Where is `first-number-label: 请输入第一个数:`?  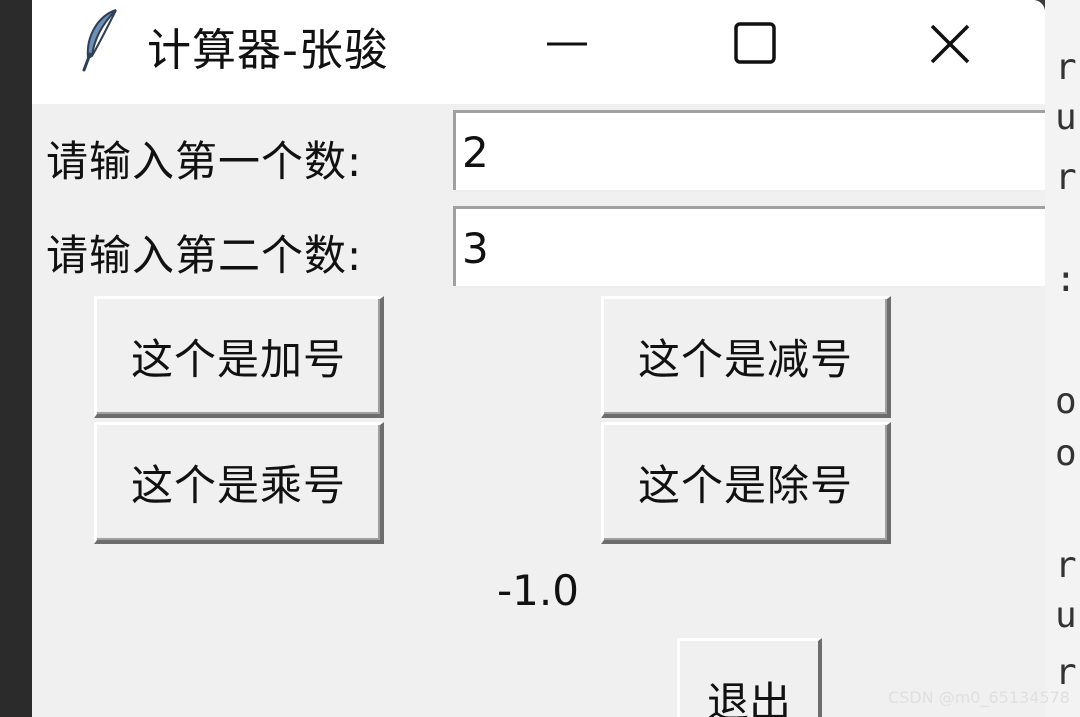
first-number-label: 请输入第一个数: is located at coordinates (204, 161).